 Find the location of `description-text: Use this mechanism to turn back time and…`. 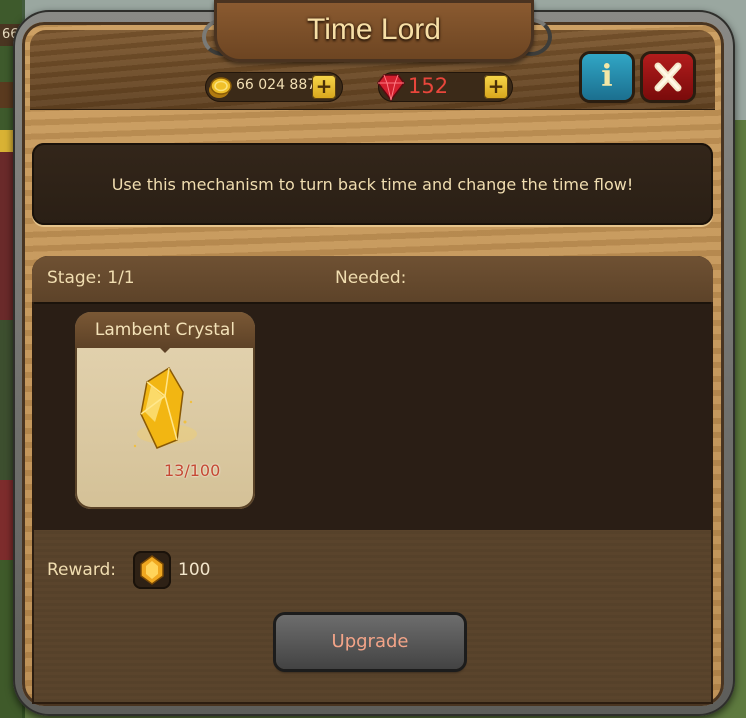

description-text: Use this mechanism to turn back time and… is located at coordinates (372, 184).